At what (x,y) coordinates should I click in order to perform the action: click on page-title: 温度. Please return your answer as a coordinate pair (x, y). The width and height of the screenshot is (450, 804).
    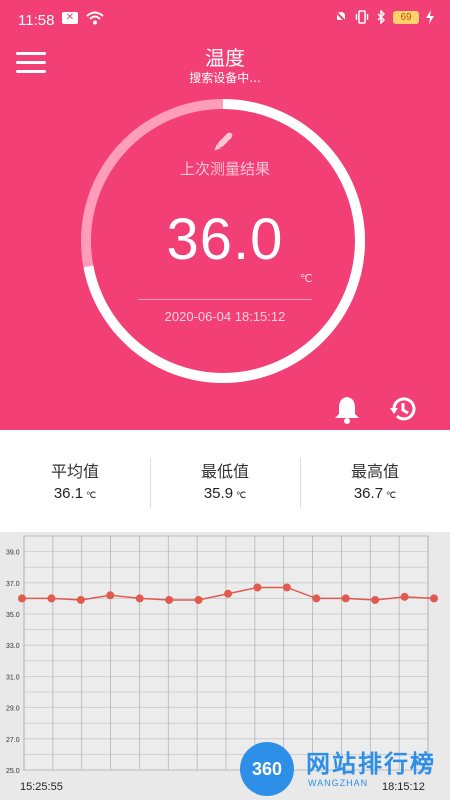
    Looking at the image, I should click on (225, 59).